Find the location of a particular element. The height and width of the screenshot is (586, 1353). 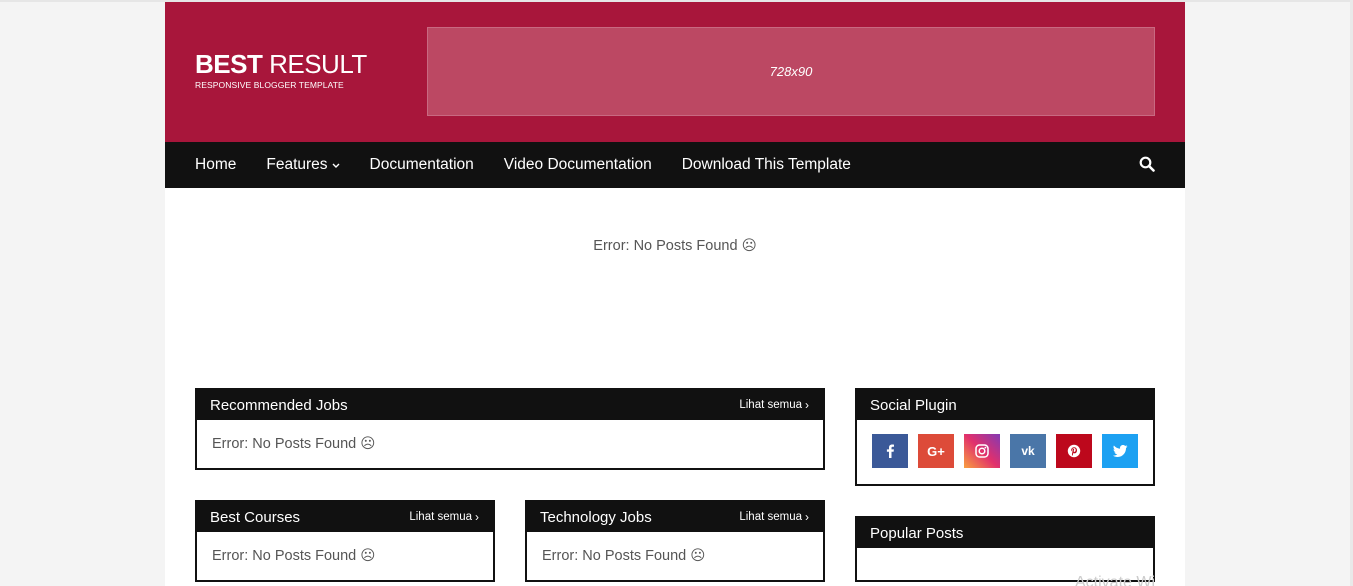

logo-tagline: RESPONSIVE BLOGGER TEMPLATE is located at coordinates (269, 85).